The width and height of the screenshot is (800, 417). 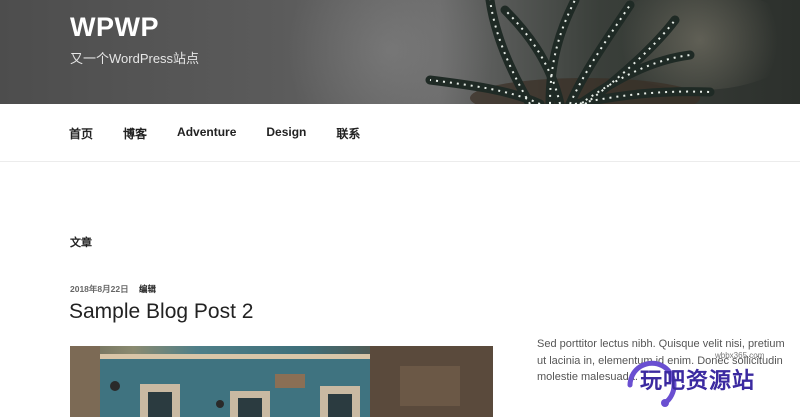 What do you see at coordinates (570, 52) in the screenshot?
I see `plant-image` at bounding box center [570, 52].